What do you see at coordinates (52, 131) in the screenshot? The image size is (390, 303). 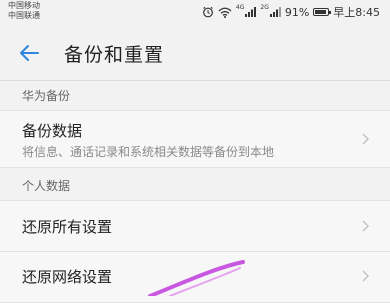 I see `backup-data-title: 备份数据` at bounding box center [52, 131].